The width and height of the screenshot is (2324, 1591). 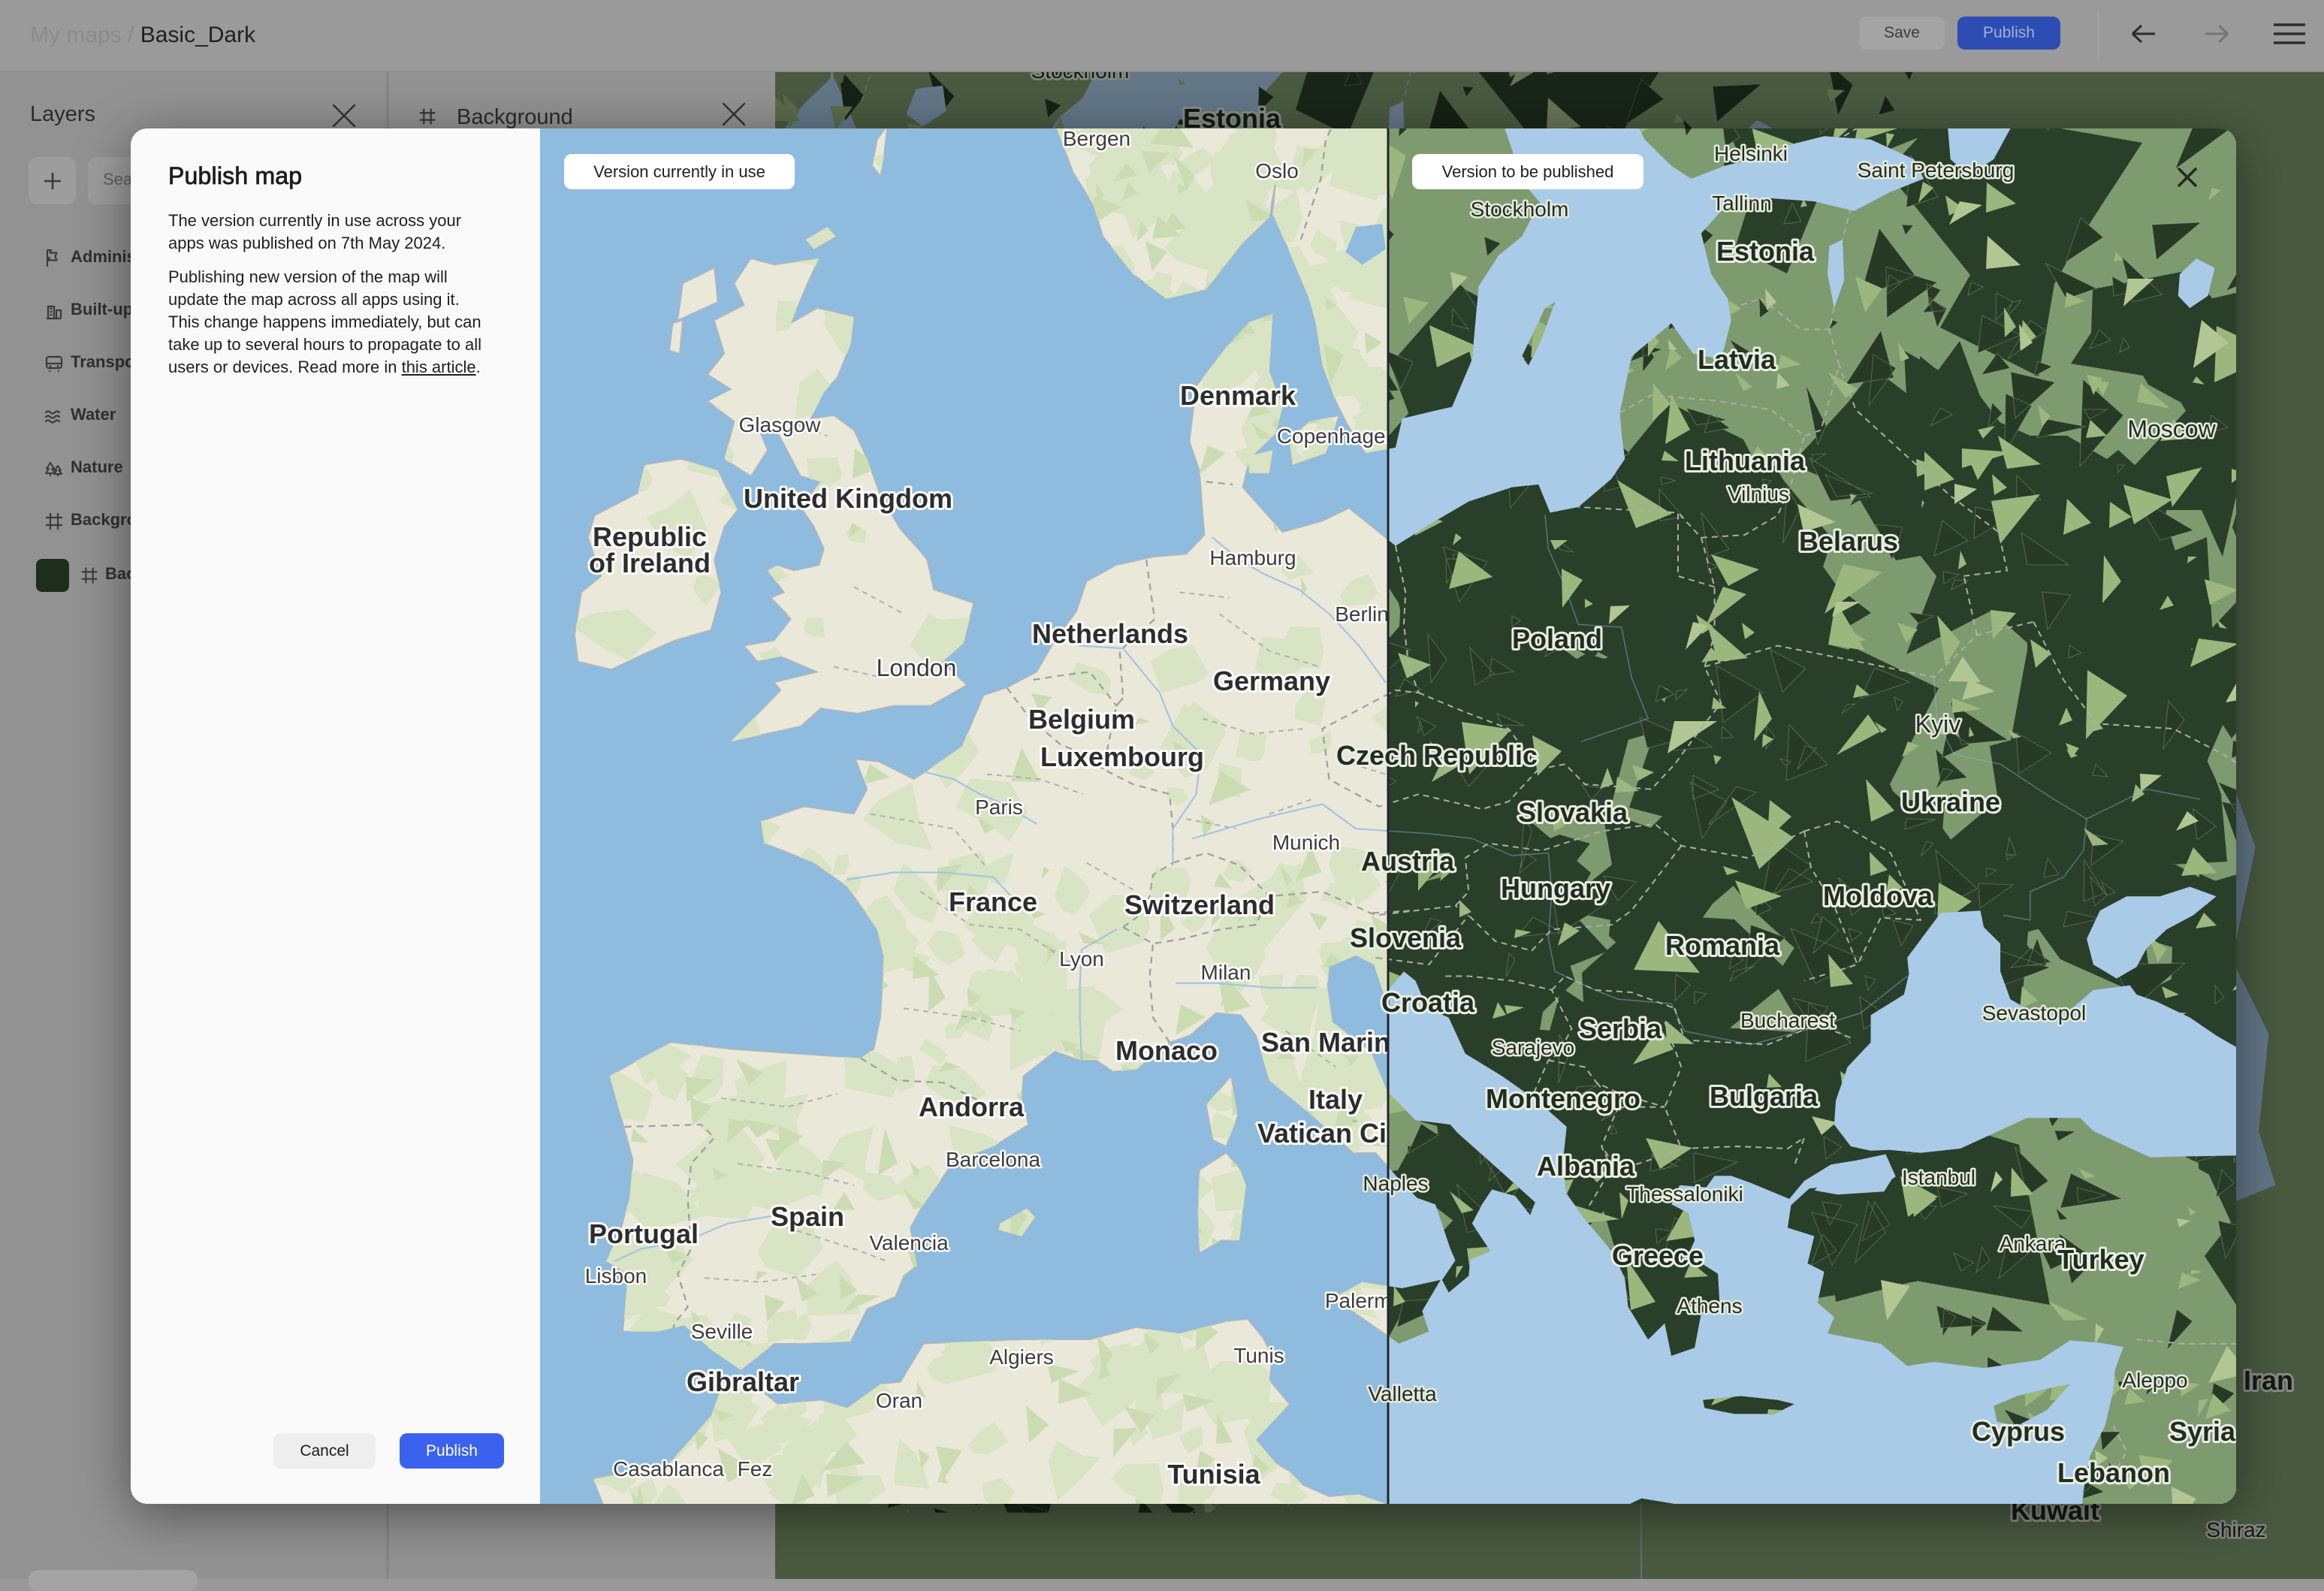 I want to click on svg-text: Casablanca, so click(x=668, y=1469).